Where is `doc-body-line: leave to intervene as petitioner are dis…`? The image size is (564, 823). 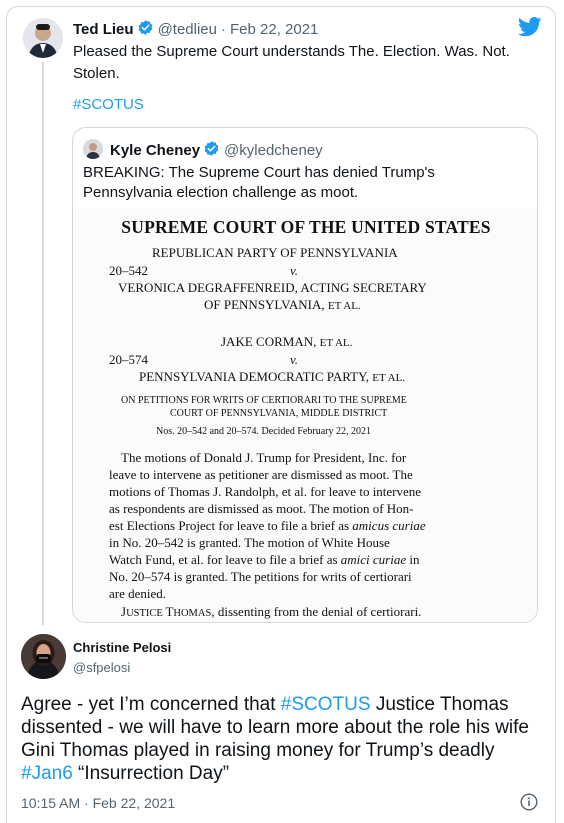
doc-body-line: leave to intervene as petitioner are dis… is located at coordinates (261, 474).